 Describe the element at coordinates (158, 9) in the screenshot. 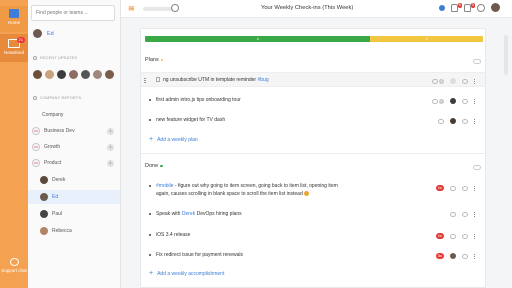

I see `blurred-breadcrumb` at that location.